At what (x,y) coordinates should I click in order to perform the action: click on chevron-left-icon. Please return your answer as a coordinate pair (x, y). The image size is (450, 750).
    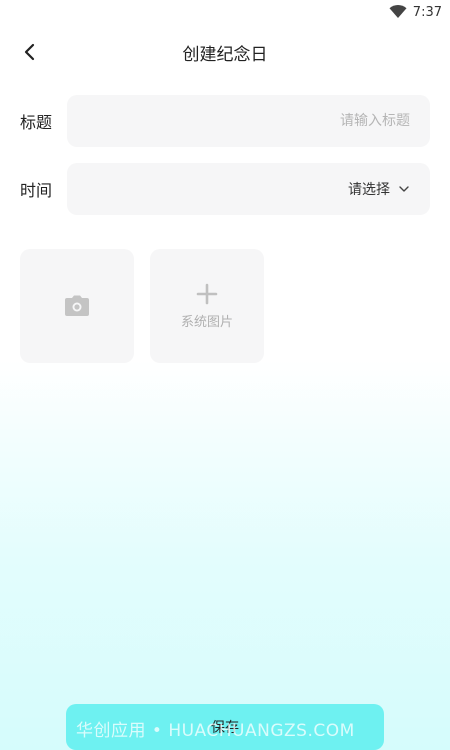
    Looking at the image, I should click on (29, 52).